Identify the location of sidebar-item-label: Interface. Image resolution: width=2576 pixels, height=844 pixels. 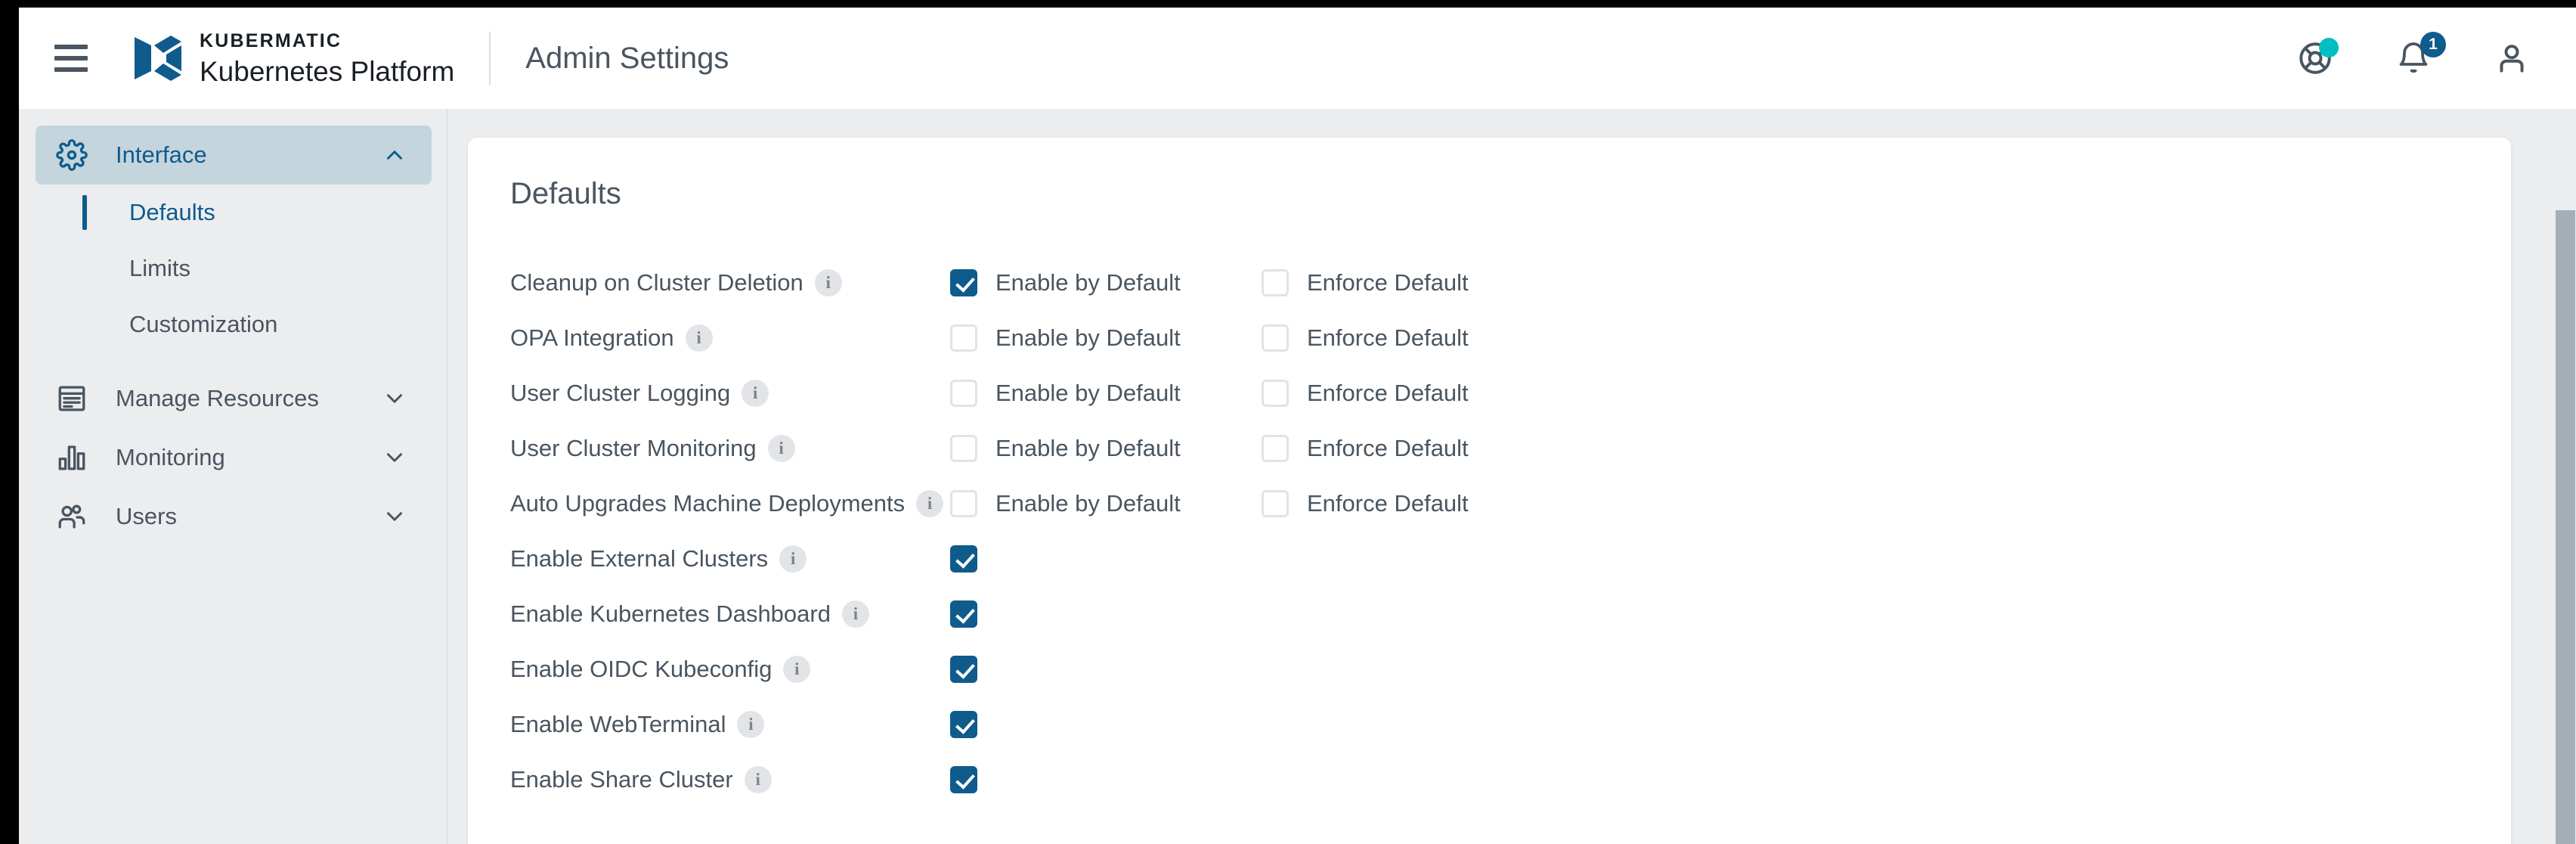
(161, 154).